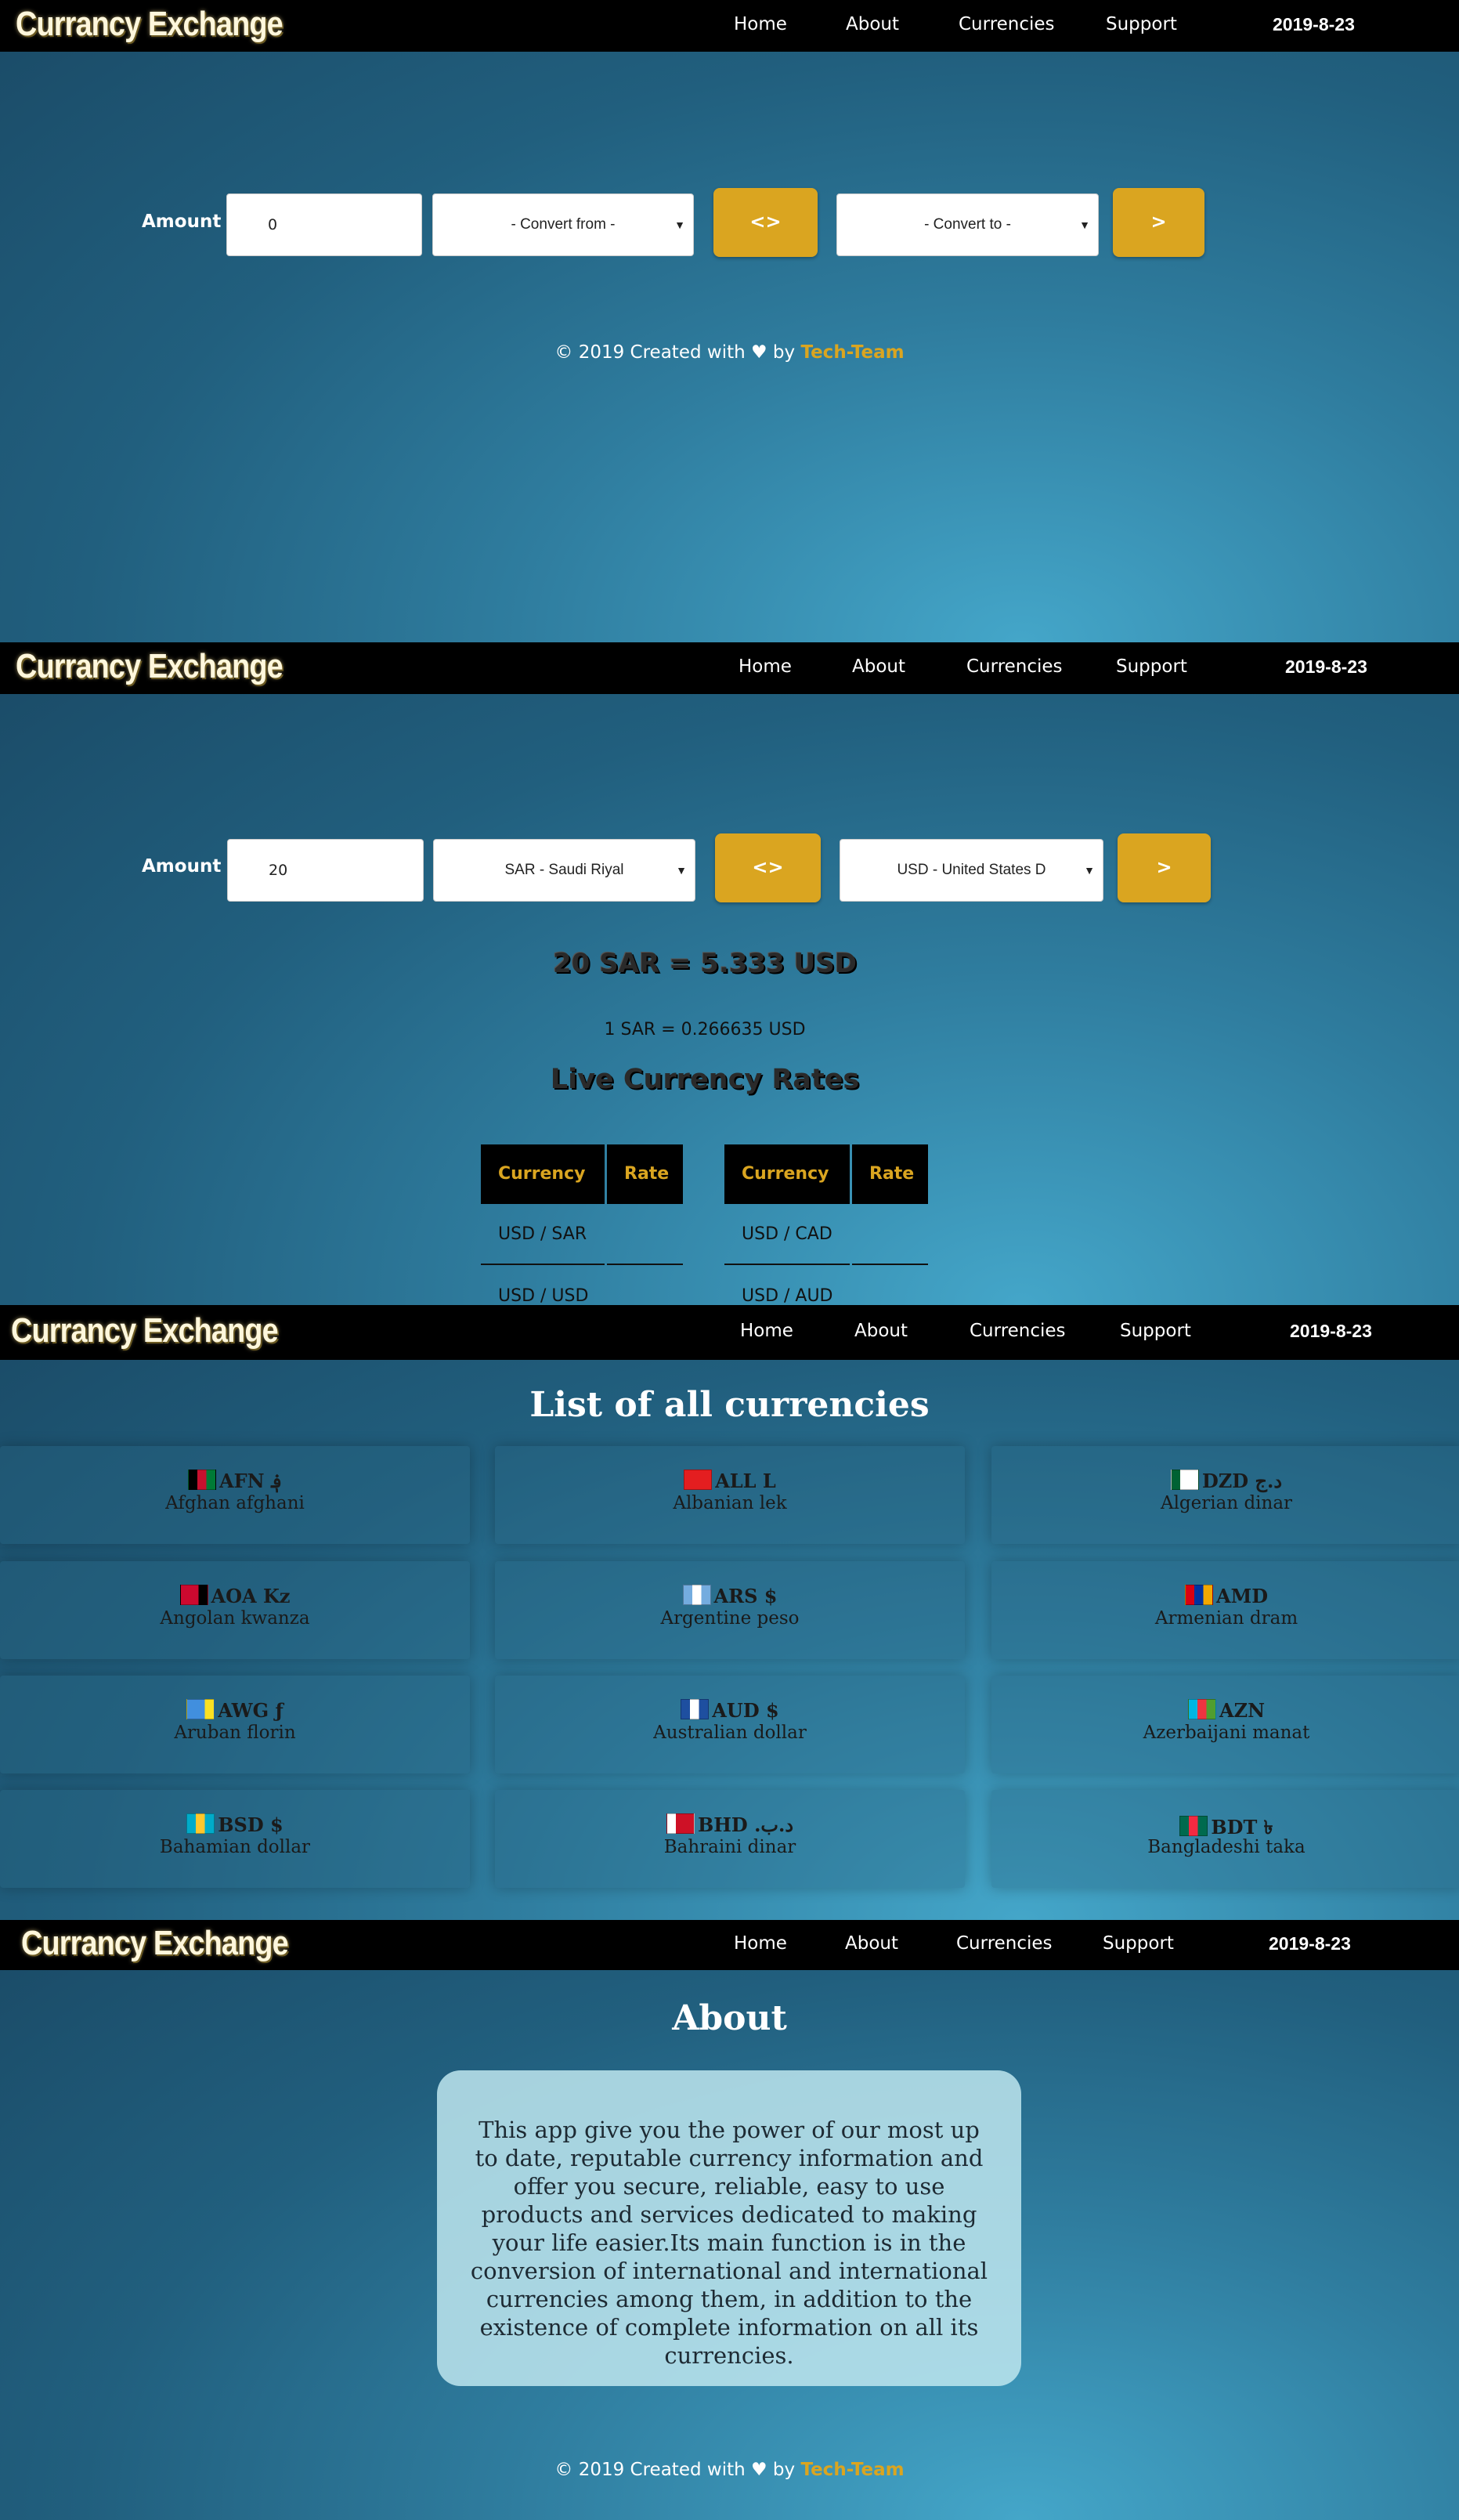 This screenshot has height=2520, width=1459. What do you see at coordinates (235, 1824) in the screenshot?
I see `currency-code: BSD $` at bounding box center [235, 1824].